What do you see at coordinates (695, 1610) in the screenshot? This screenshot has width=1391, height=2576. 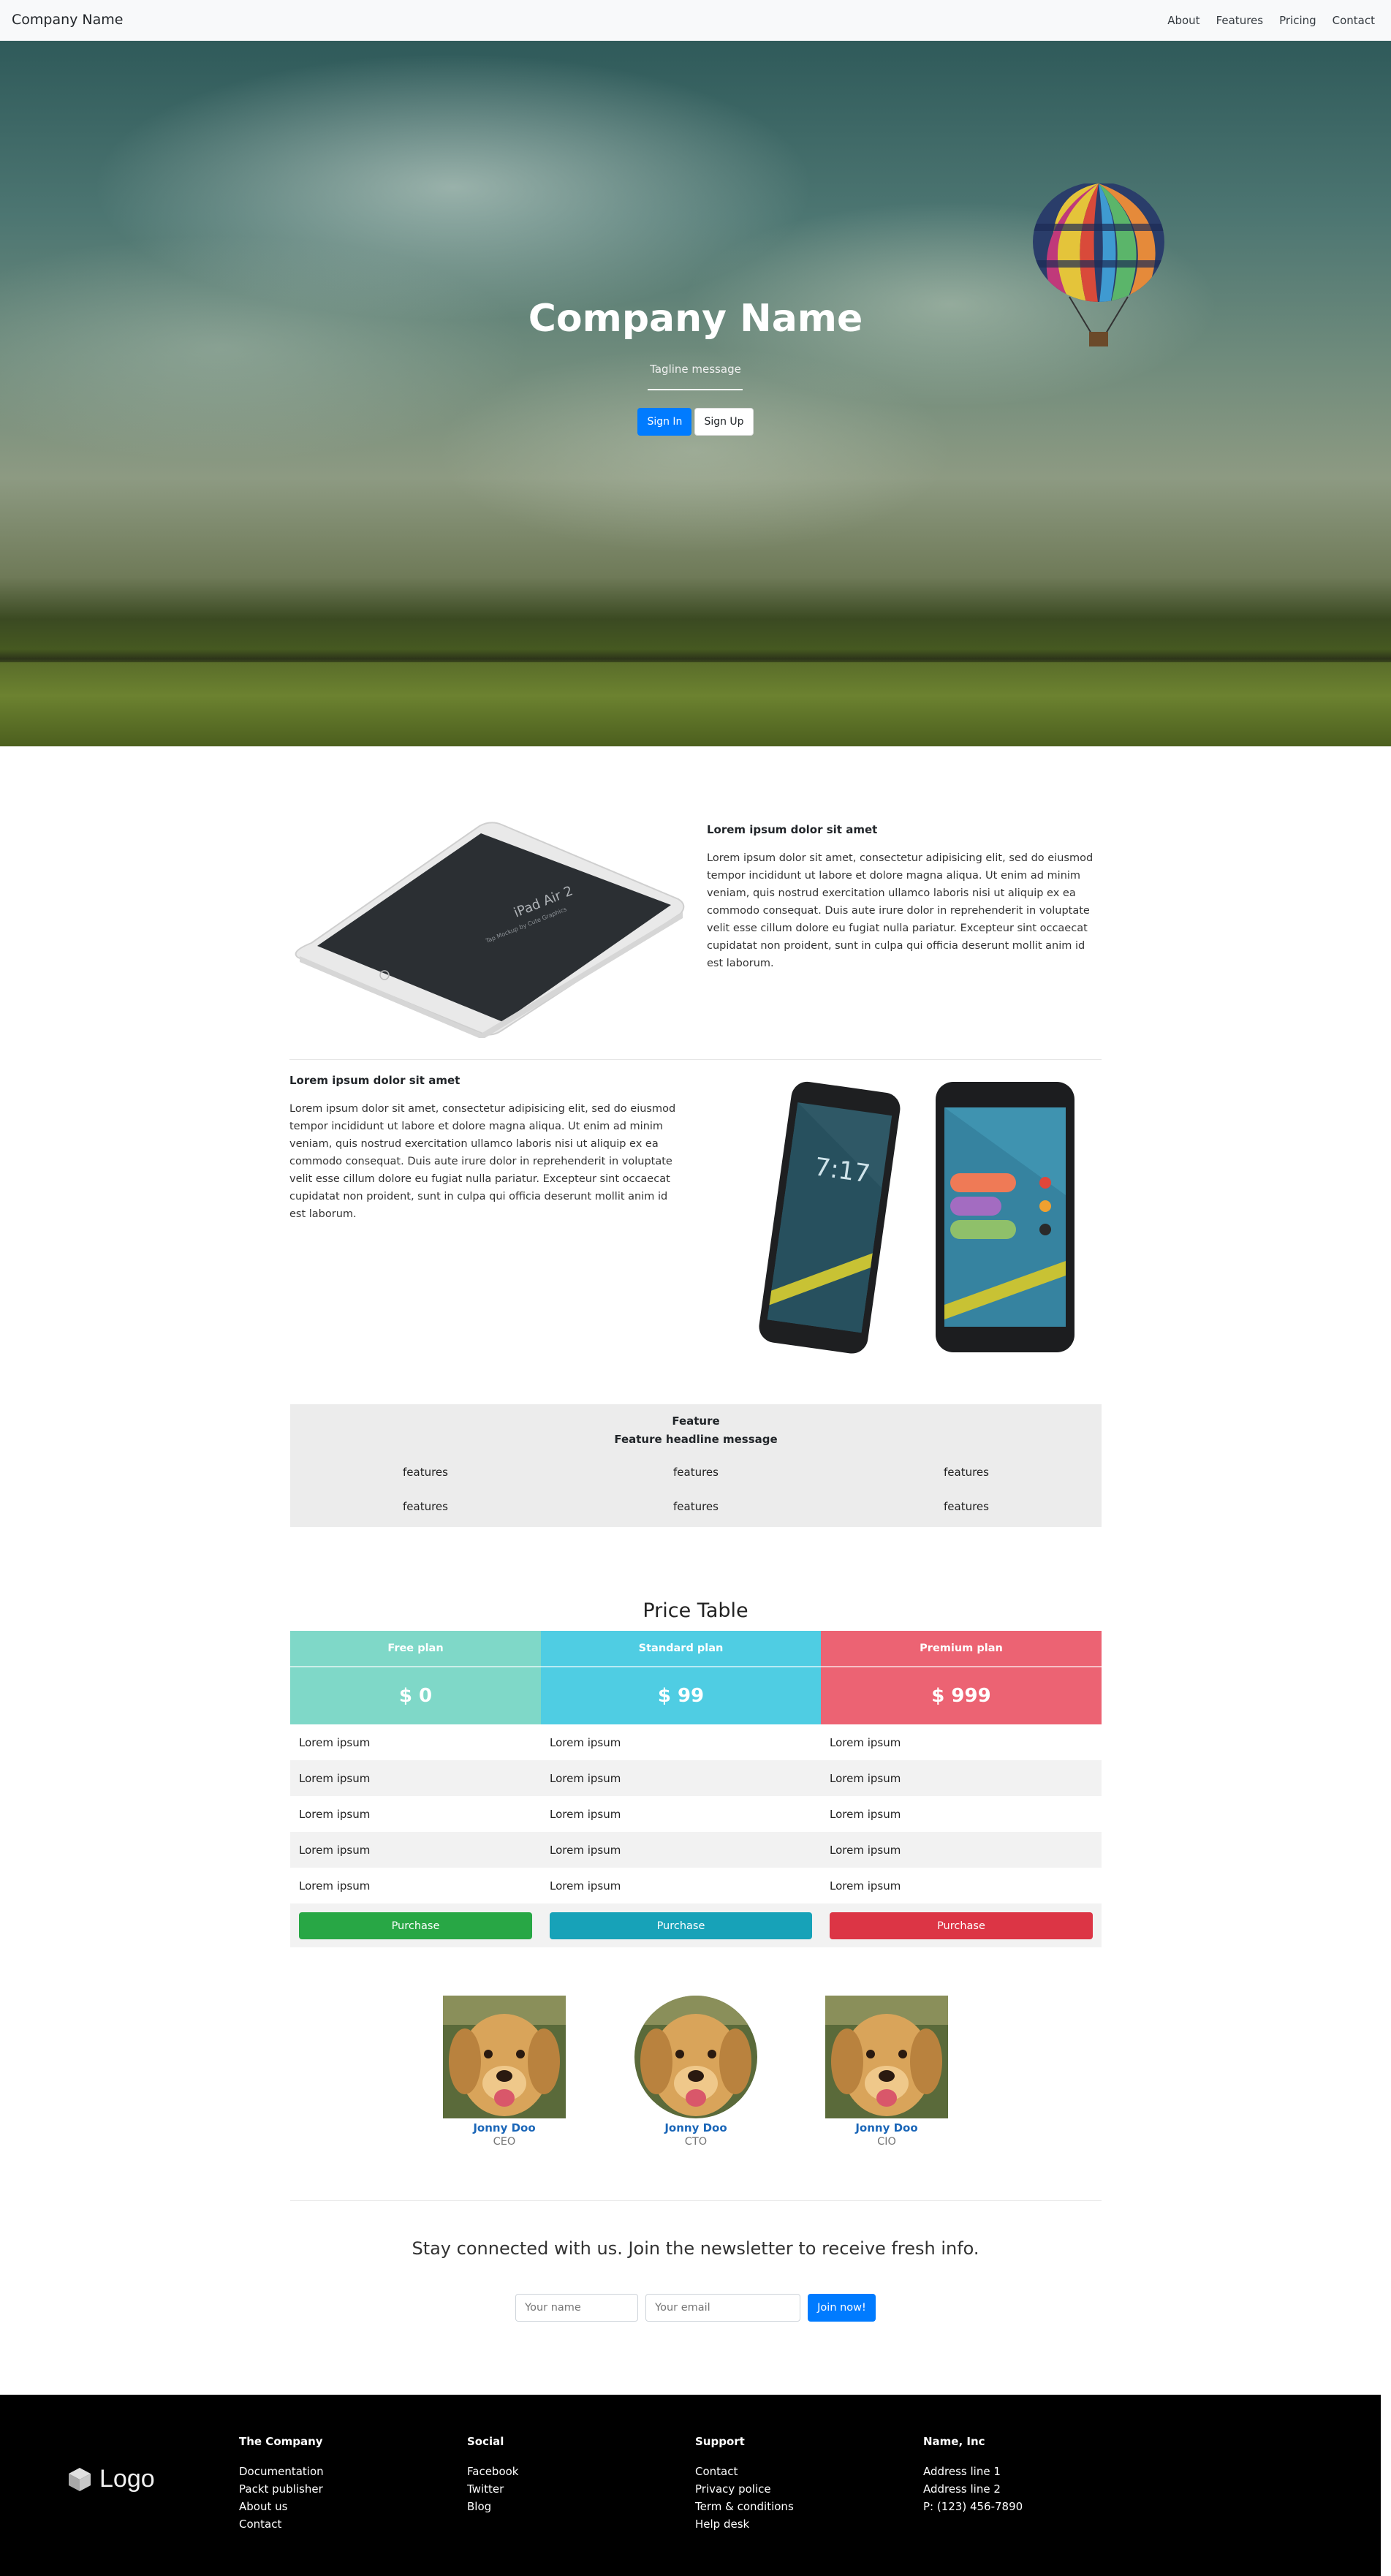 I see `price-table-title: Price Table` at bounding box center [695, 1610].